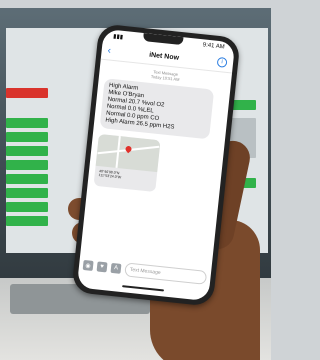 Image resolution: width=320 pixels, height=360 pixels. Describe the element at coordinates (88, 265) in the screenshot. I see `camera-icon: ◉` at that location.